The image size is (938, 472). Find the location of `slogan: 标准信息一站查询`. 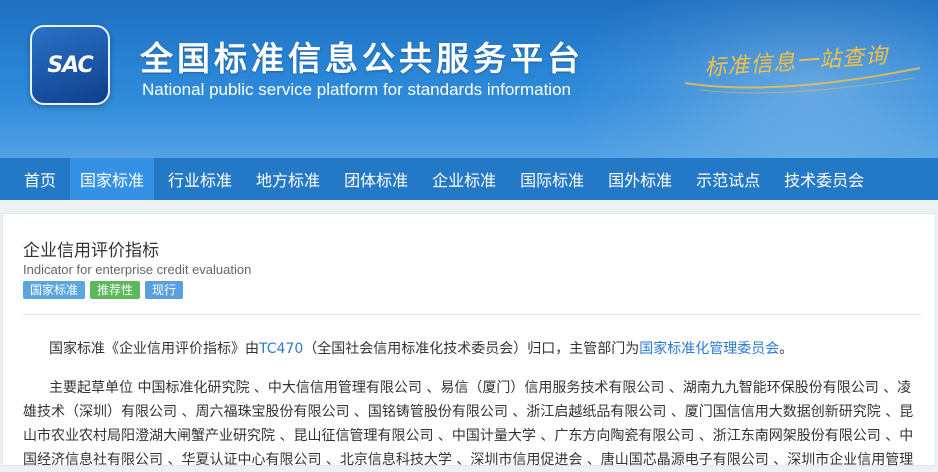

slogan: 标准信息一站查询 is located at coordinates (802, 68).